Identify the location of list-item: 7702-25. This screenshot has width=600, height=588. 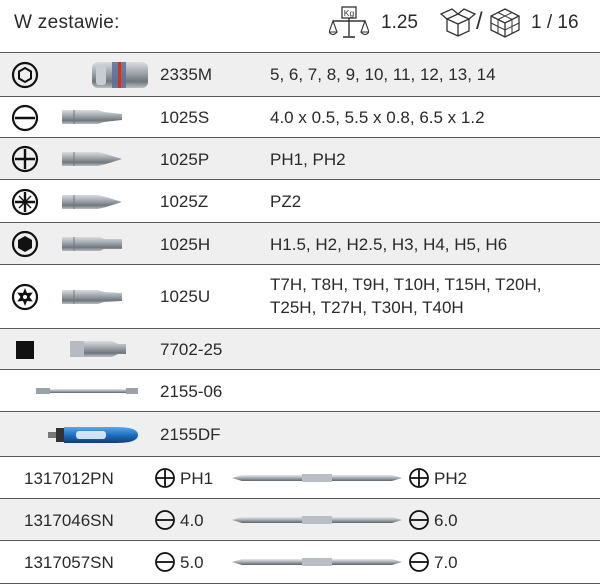
(300, 349).